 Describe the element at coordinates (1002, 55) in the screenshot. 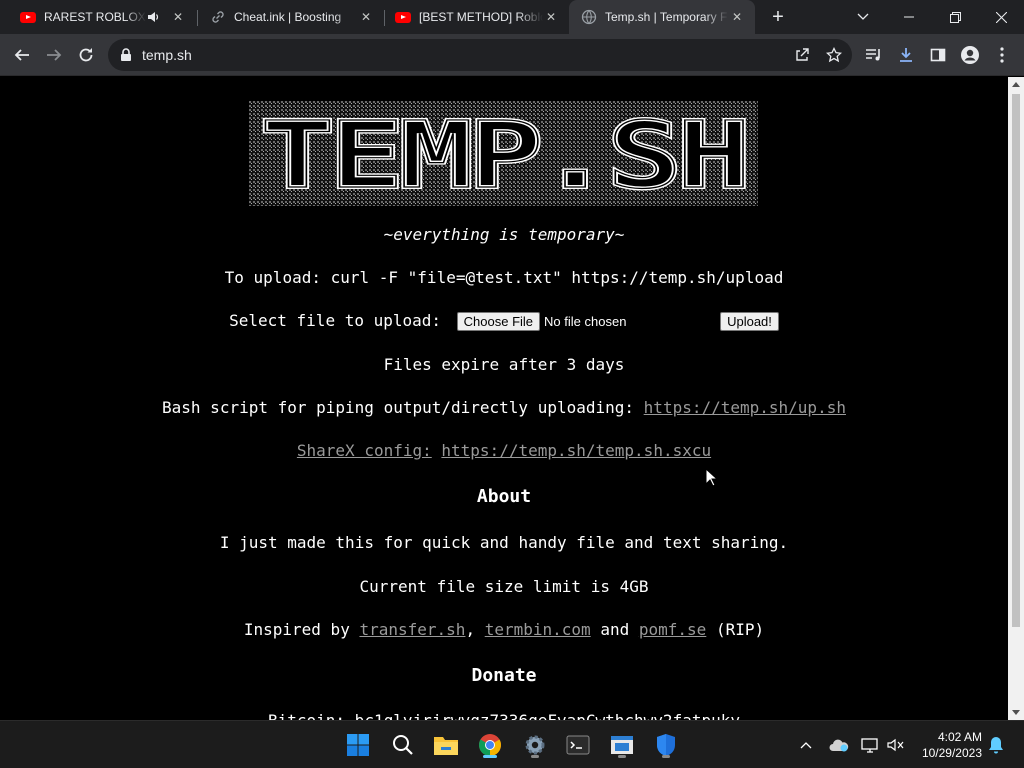

I see `kebab-menu-icon` at that location.